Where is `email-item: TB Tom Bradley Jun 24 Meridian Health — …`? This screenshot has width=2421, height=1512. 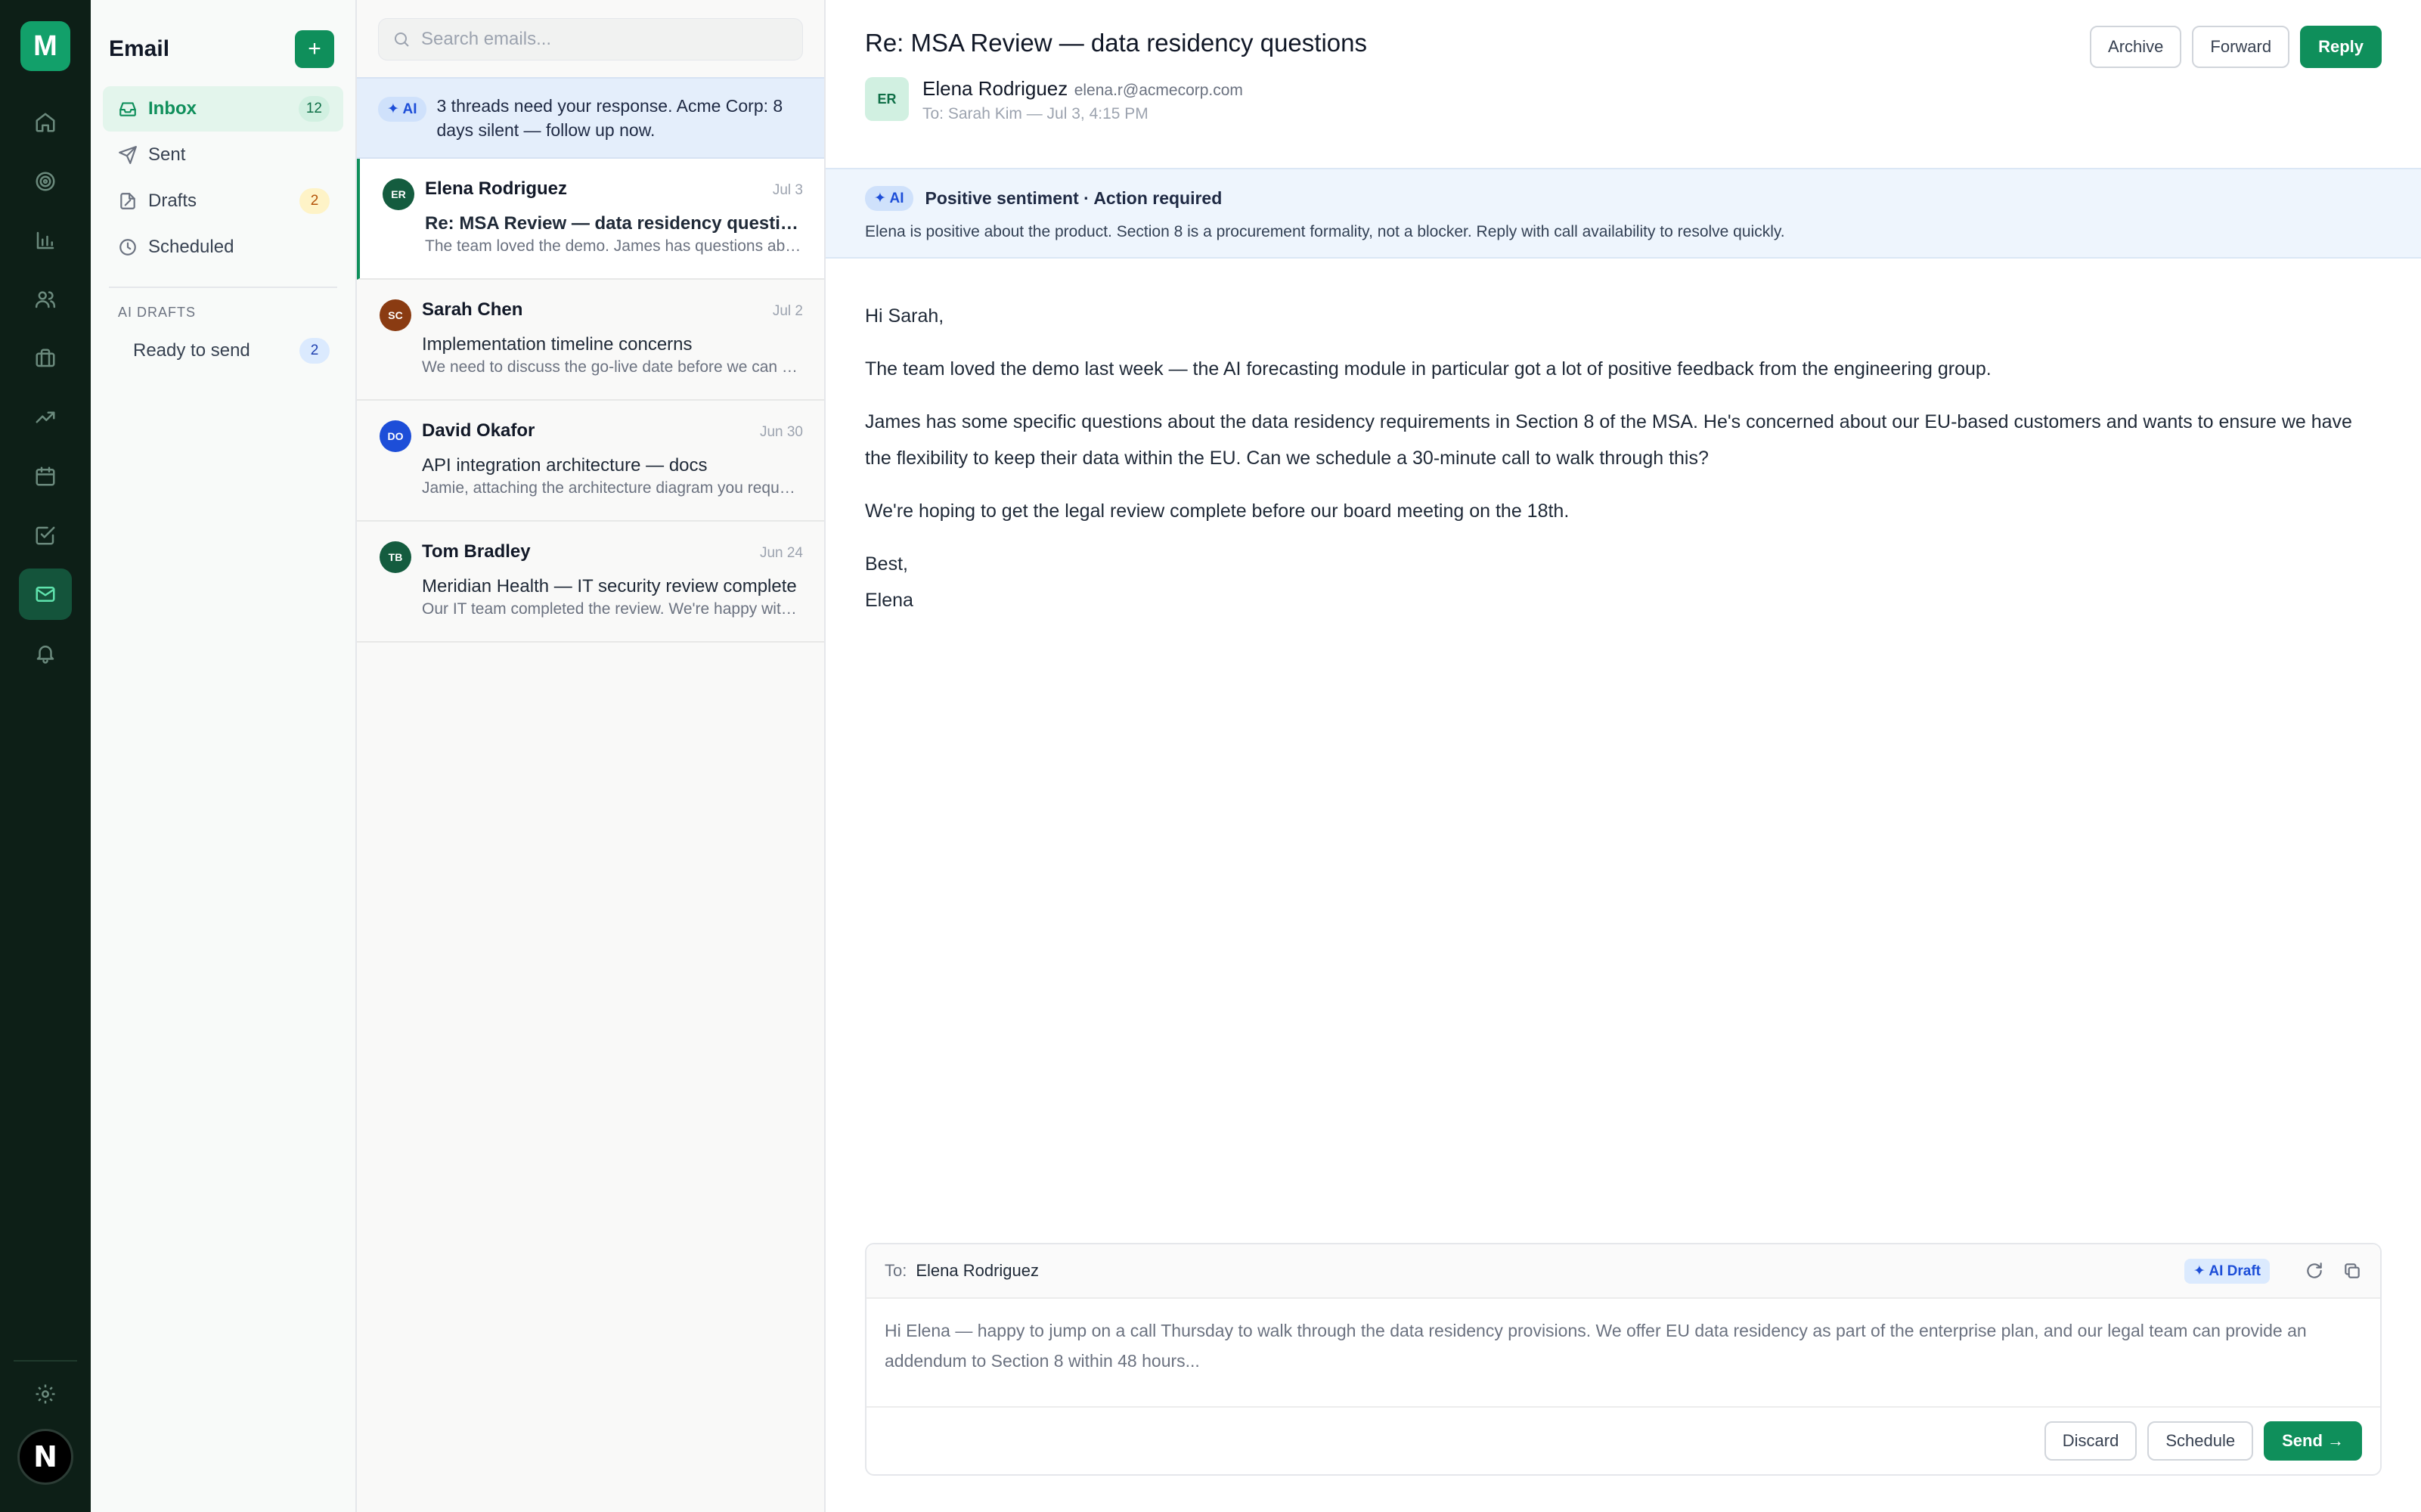
email-item: TB Tom Bradley Jun 24 Meridian Health — … is located at coordinates (591, 583).